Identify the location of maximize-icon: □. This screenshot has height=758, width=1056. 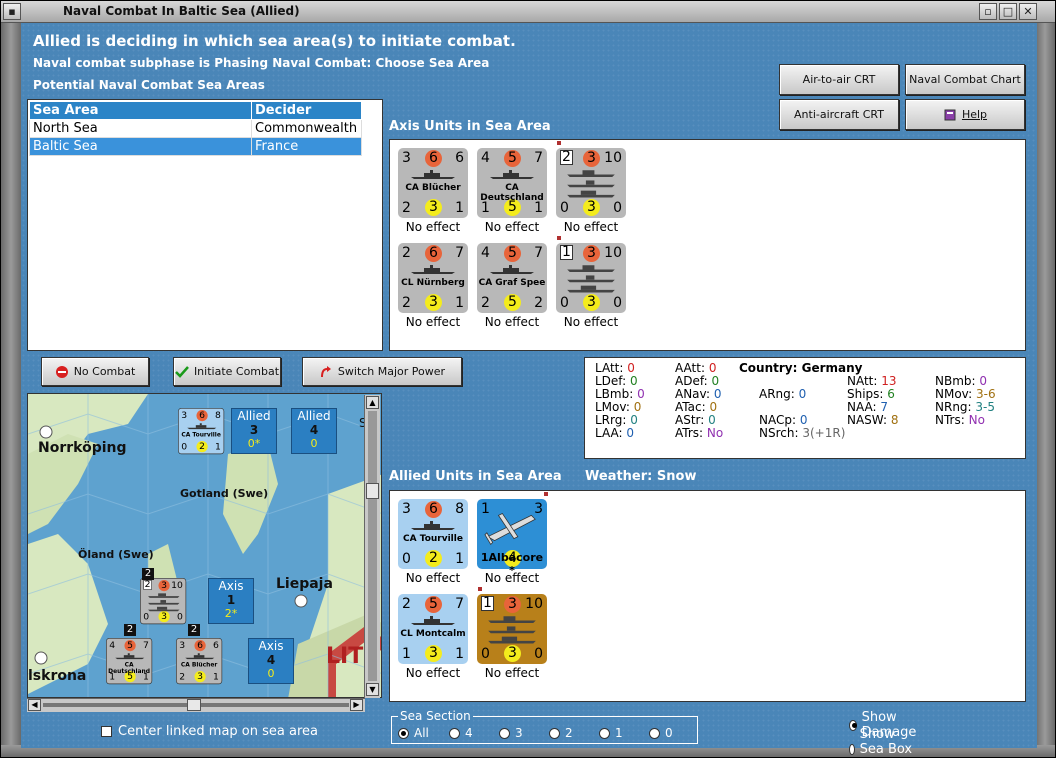
(1008, 11).